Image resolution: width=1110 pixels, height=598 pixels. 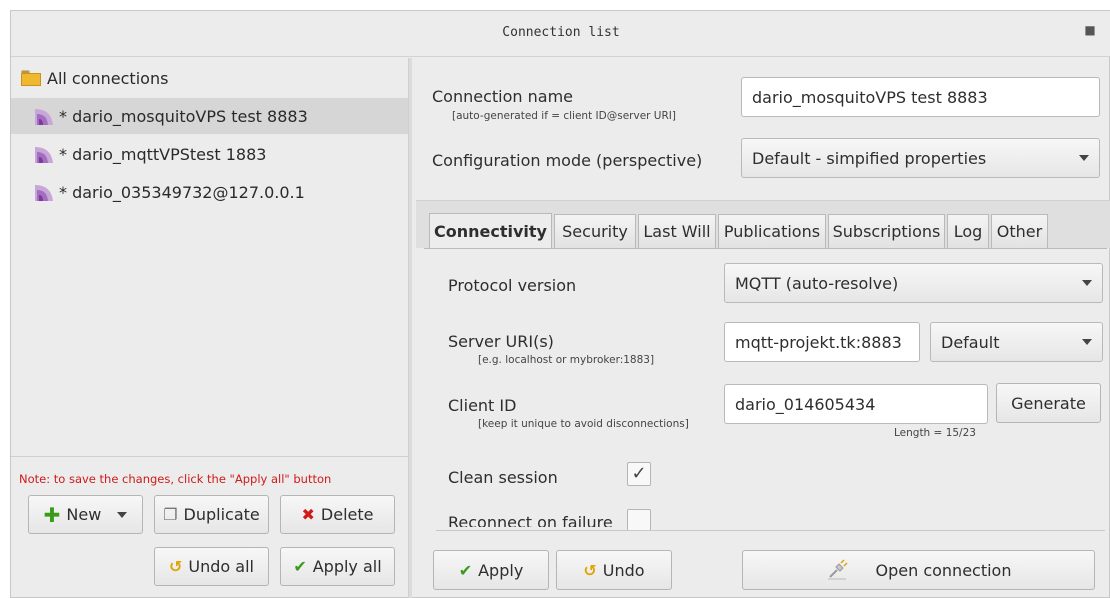 What do you see at coordinates (31, 78) in the screenshot?
I see `folder-icon` at bounding box center [31, 78].